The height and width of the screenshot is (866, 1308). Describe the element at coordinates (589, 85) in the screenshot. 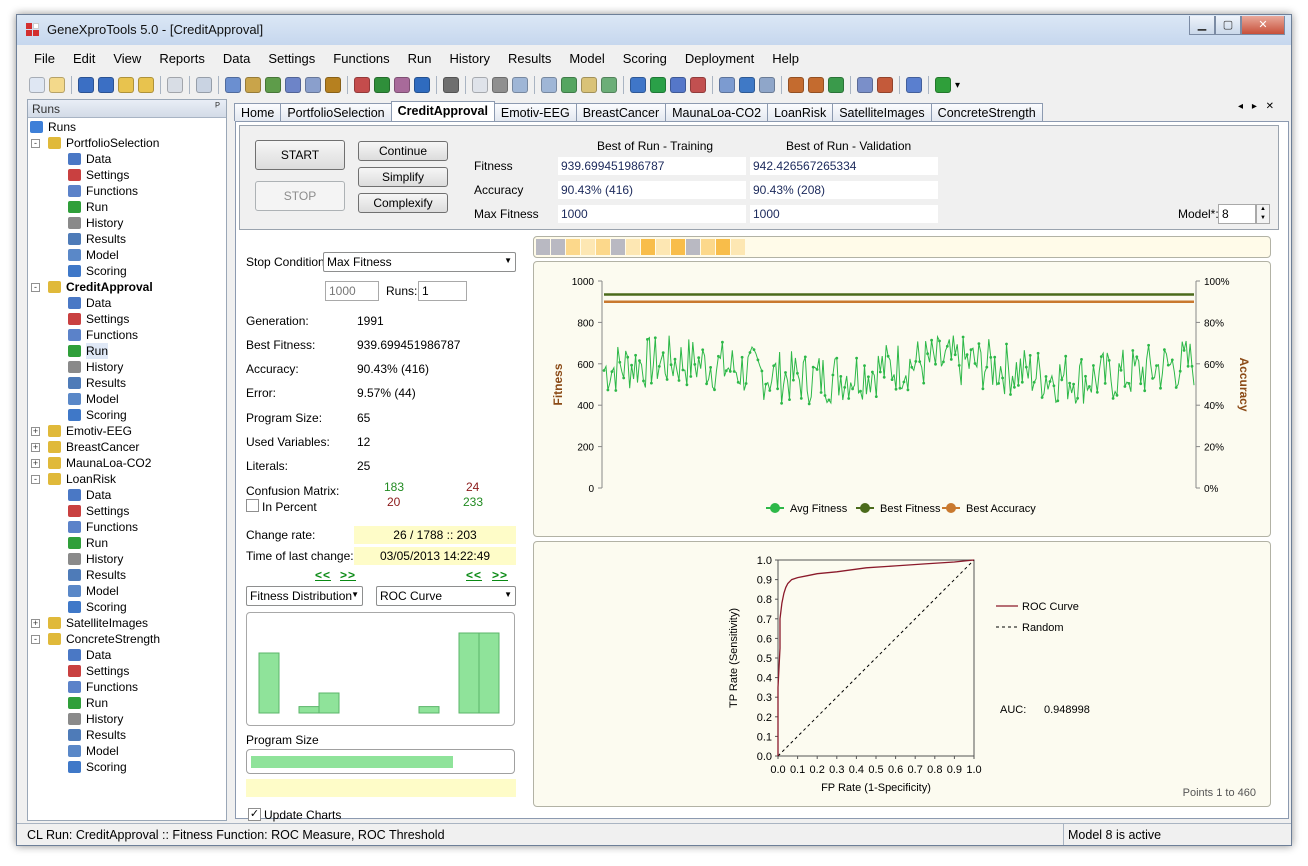

I see `table-icon` at that location.